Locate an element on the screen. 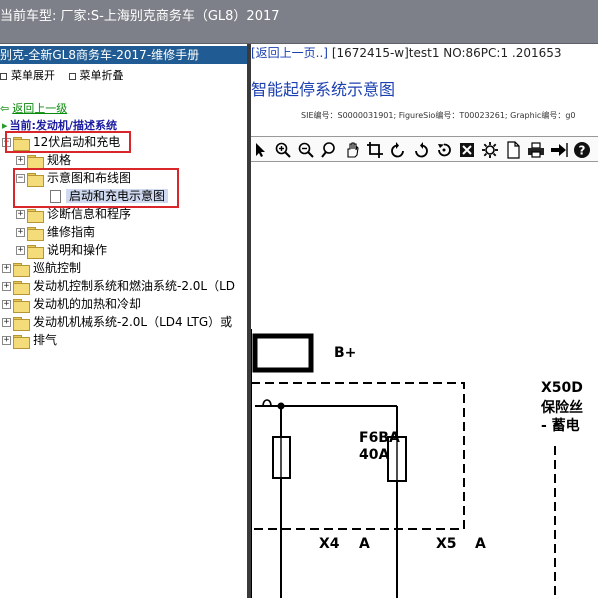  expand-icon is located at coordinates (3, 76).